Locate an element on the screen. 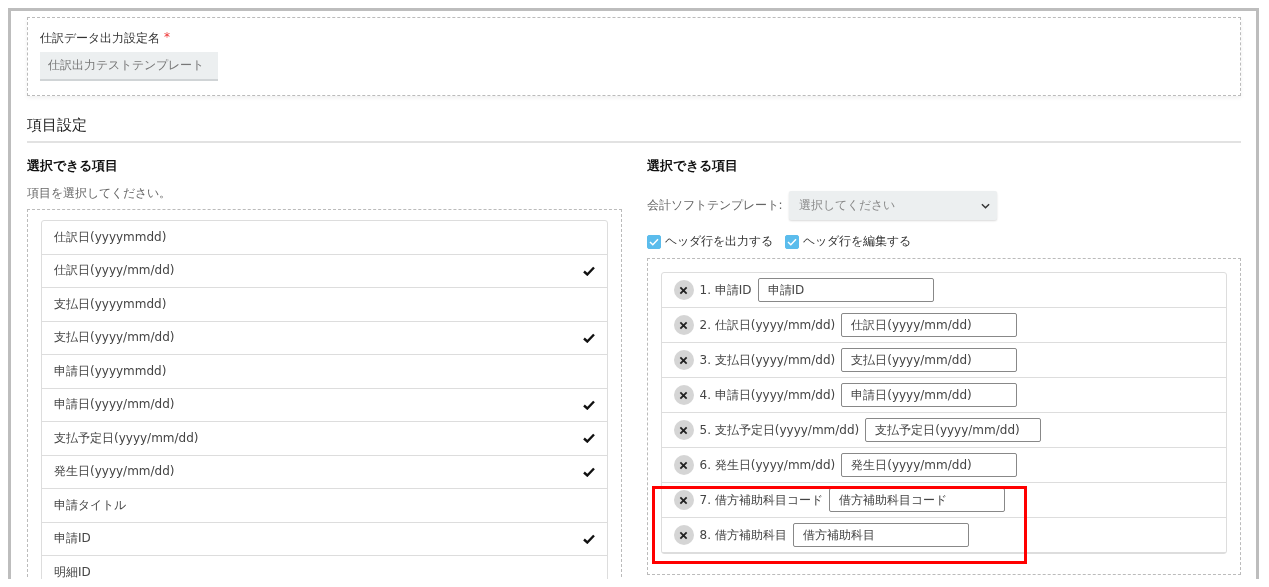  header-name-field: 借方補助科目 is located at coordinates (880, 535).